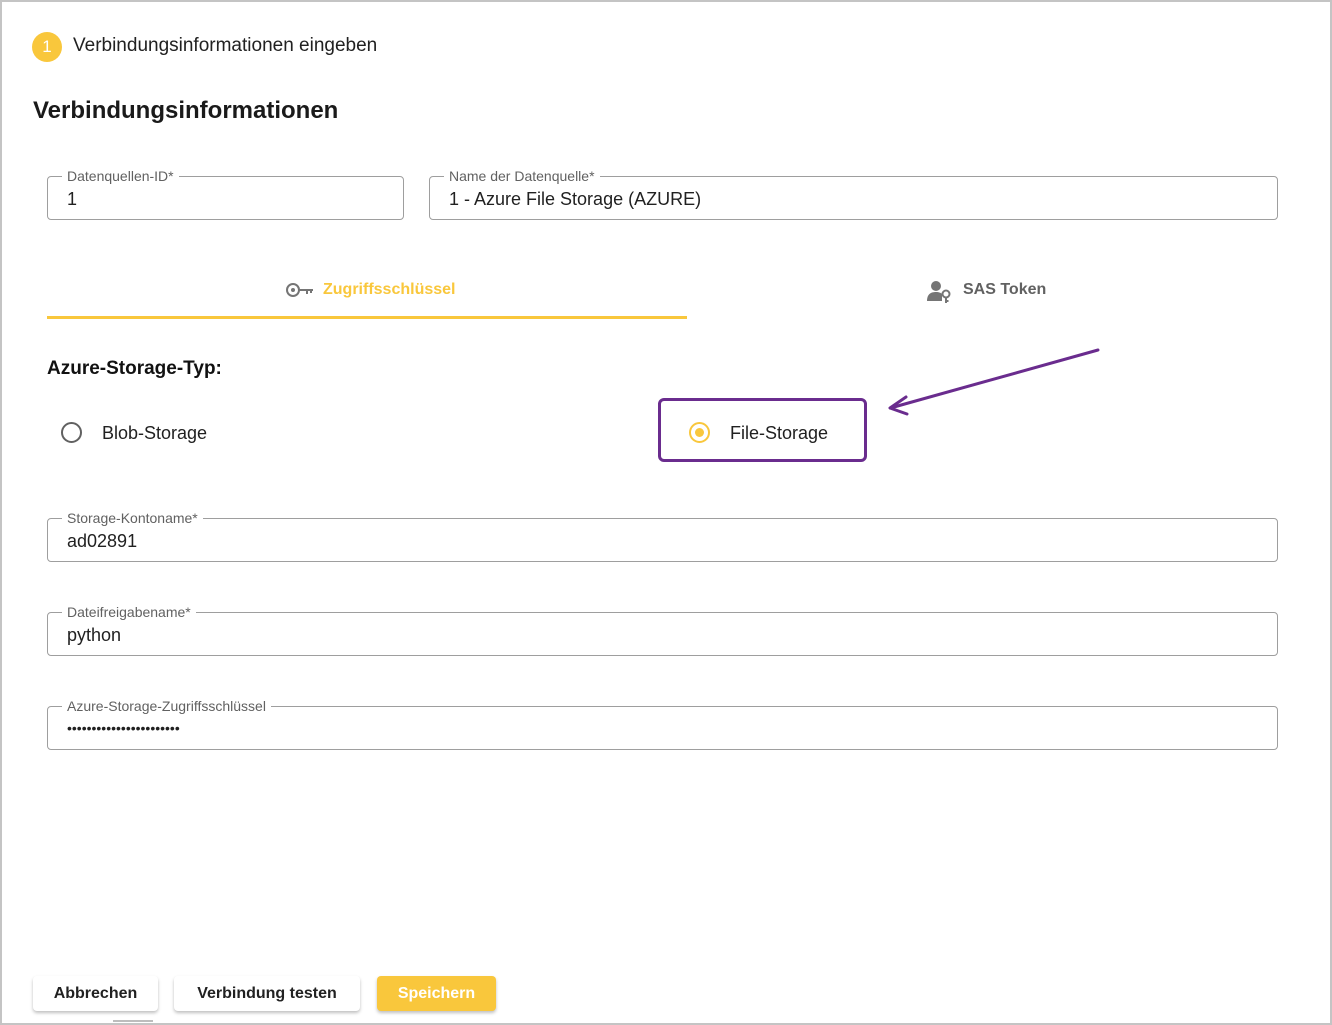 Image resolution: width=1332 pixels, height=1025 pixels. What do you see at coordinates (94, 635) in the screenshot?
I see `share-name-value: python` at bounding box center [94, 635].